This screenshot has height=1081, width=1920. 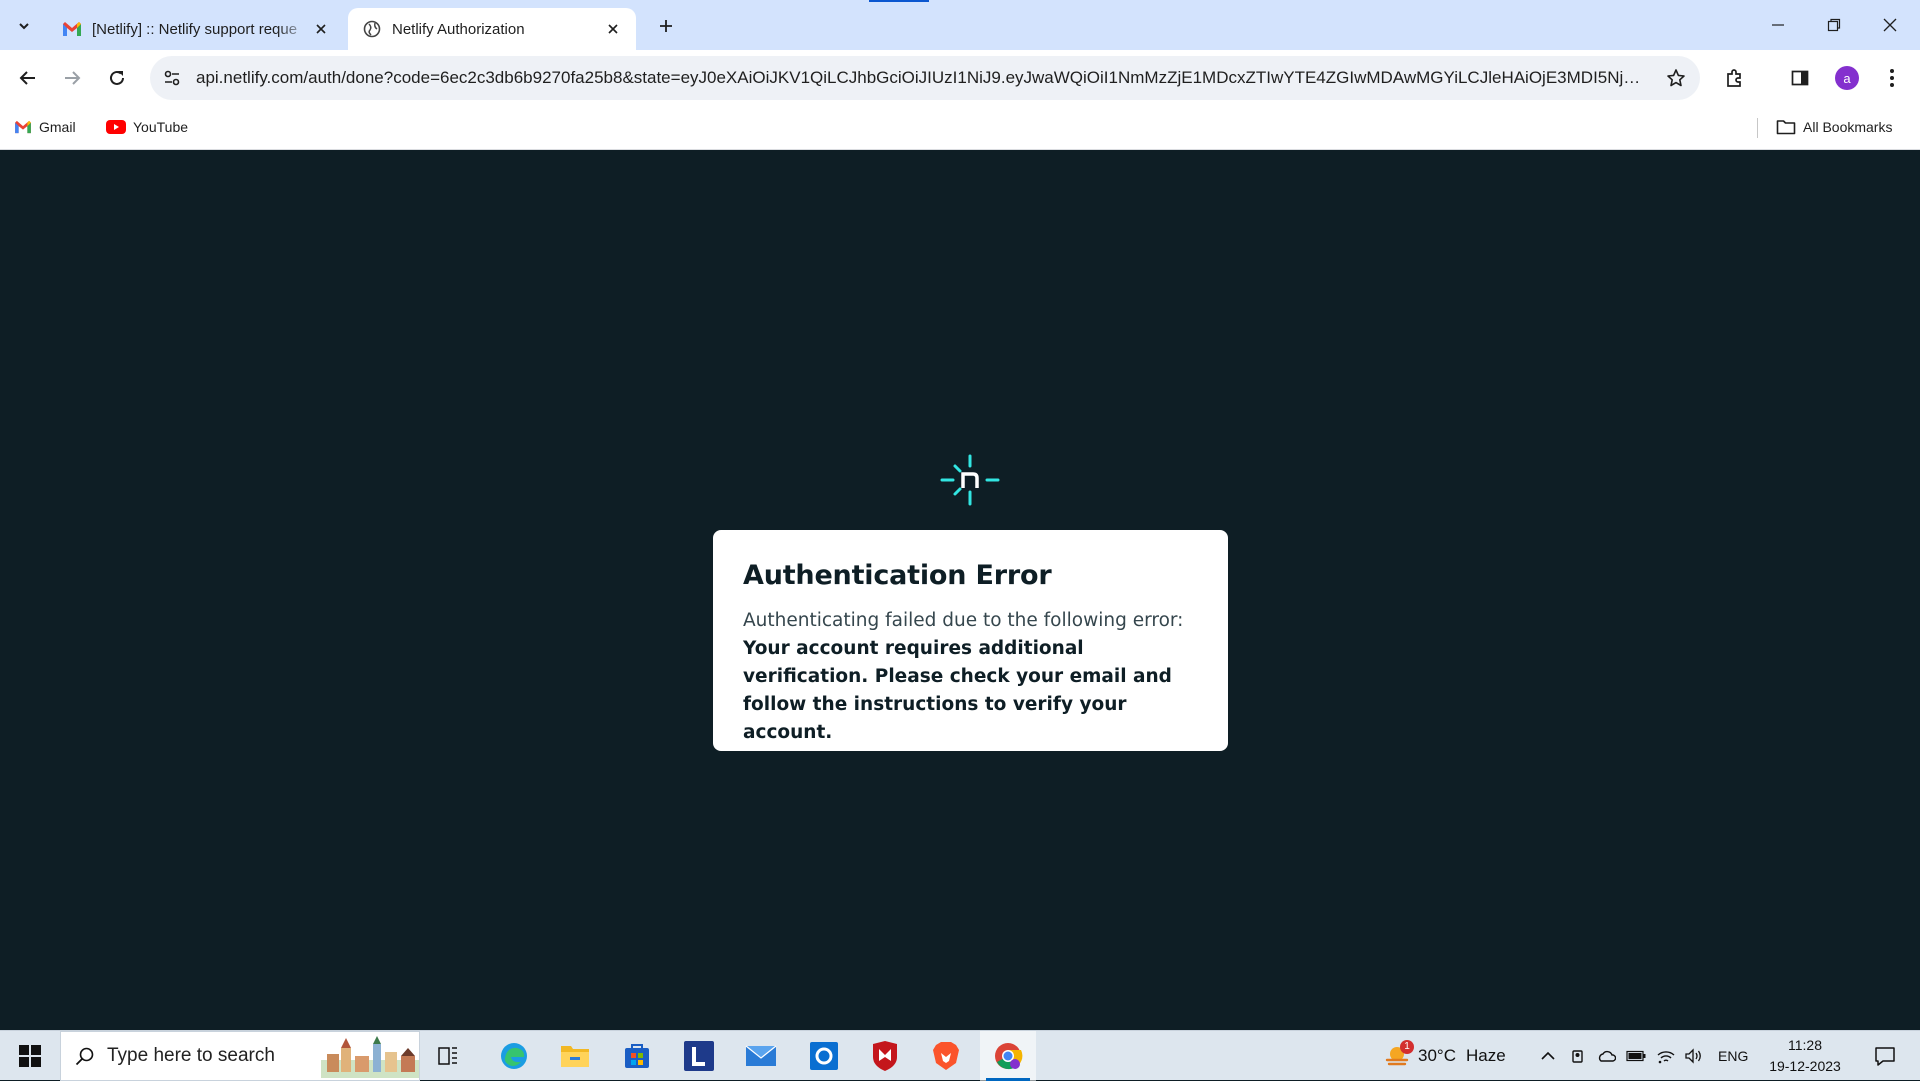 I want to click on taskbar-search: Type here to search, so click(x=240, y=1056).